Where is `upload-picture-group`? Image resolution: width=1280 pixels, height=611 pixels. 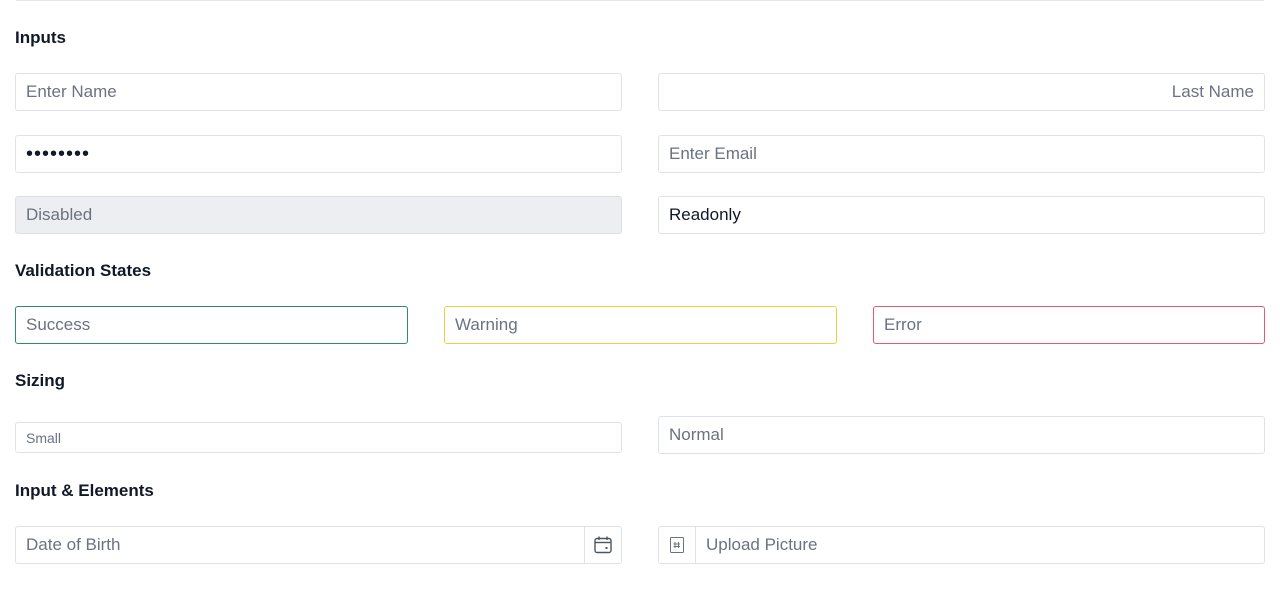
upload-picture-group is located at coordinates (961, 545).